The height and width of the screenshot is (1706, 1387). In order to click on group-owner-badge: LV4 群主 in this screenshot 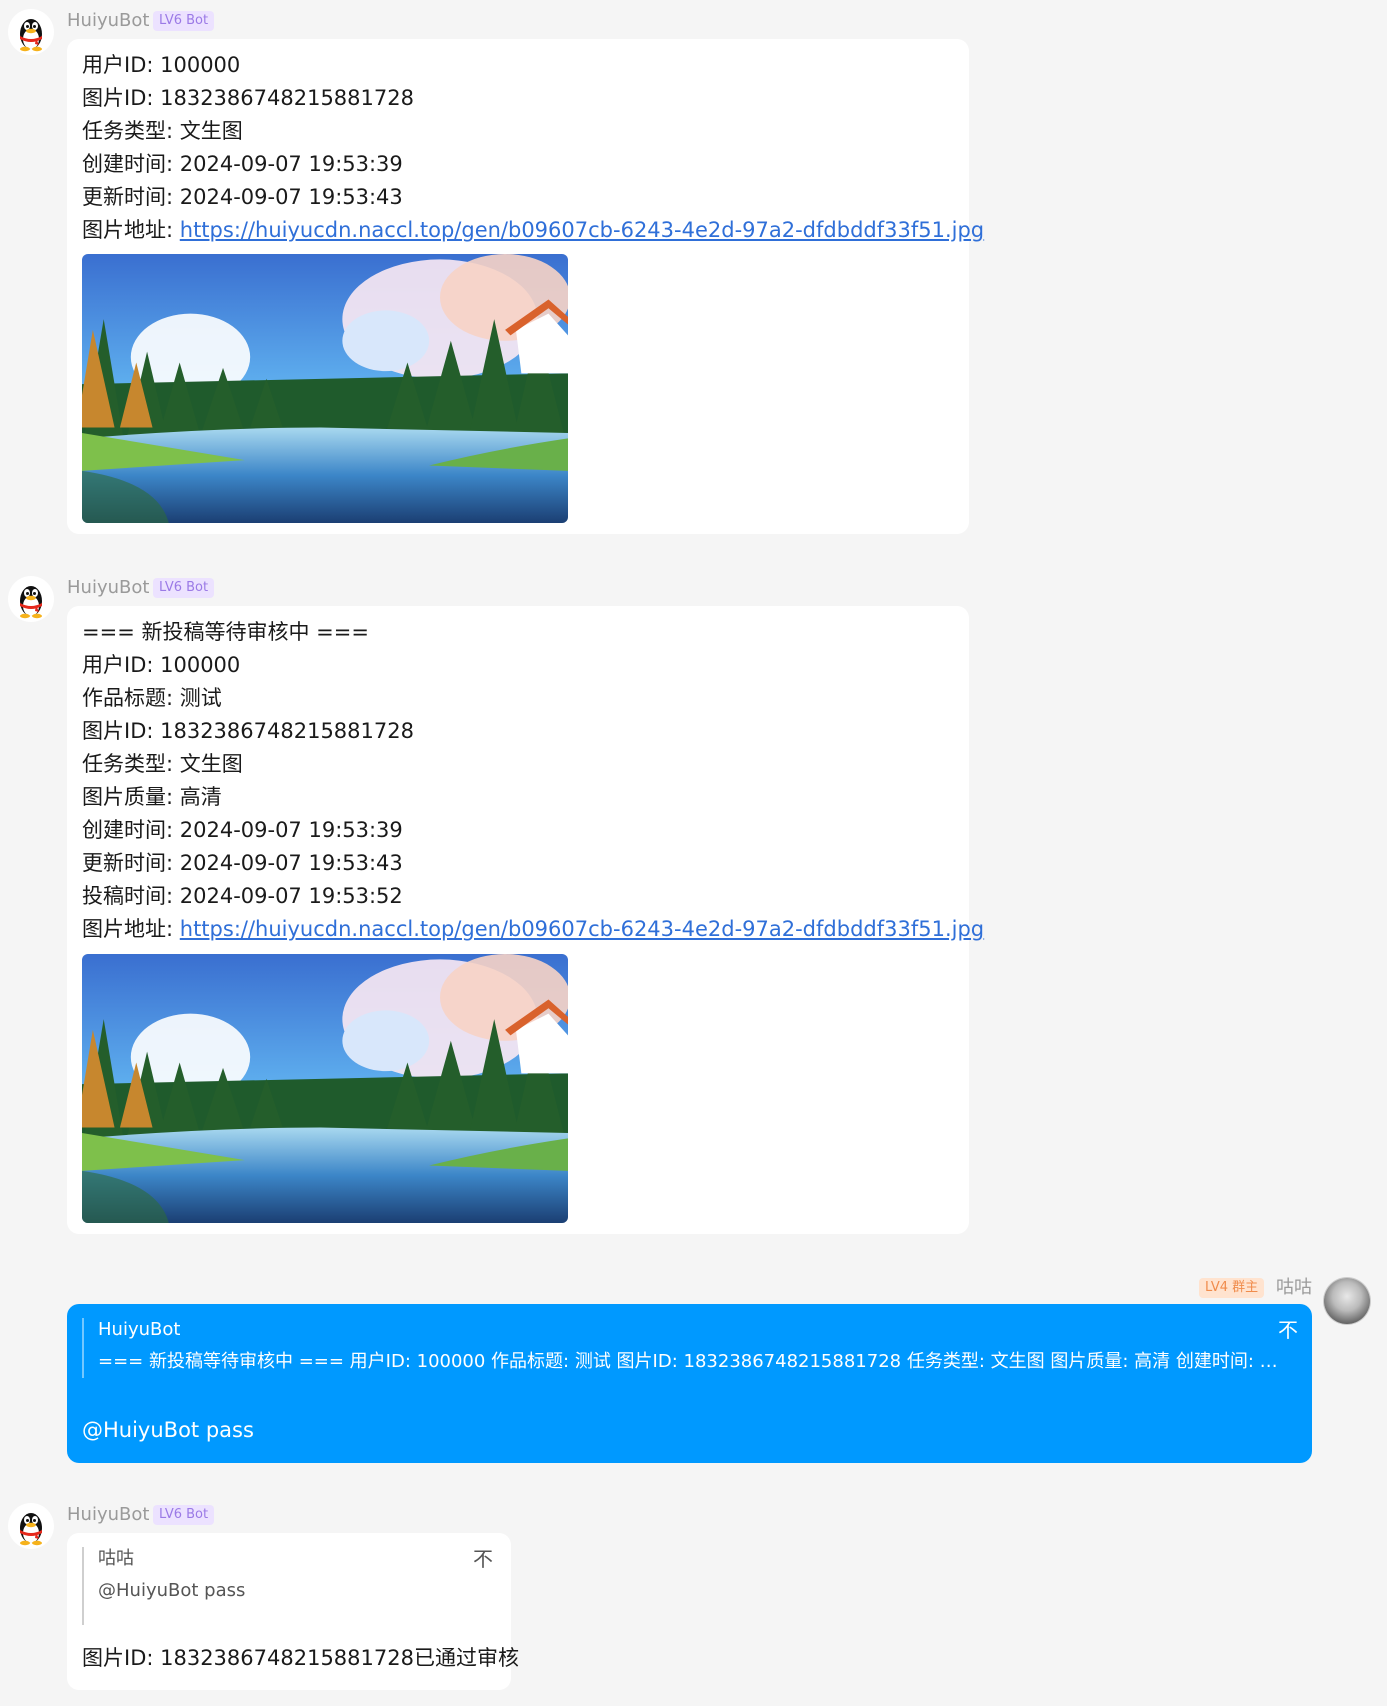, I will do `click(1232, 1288)`.